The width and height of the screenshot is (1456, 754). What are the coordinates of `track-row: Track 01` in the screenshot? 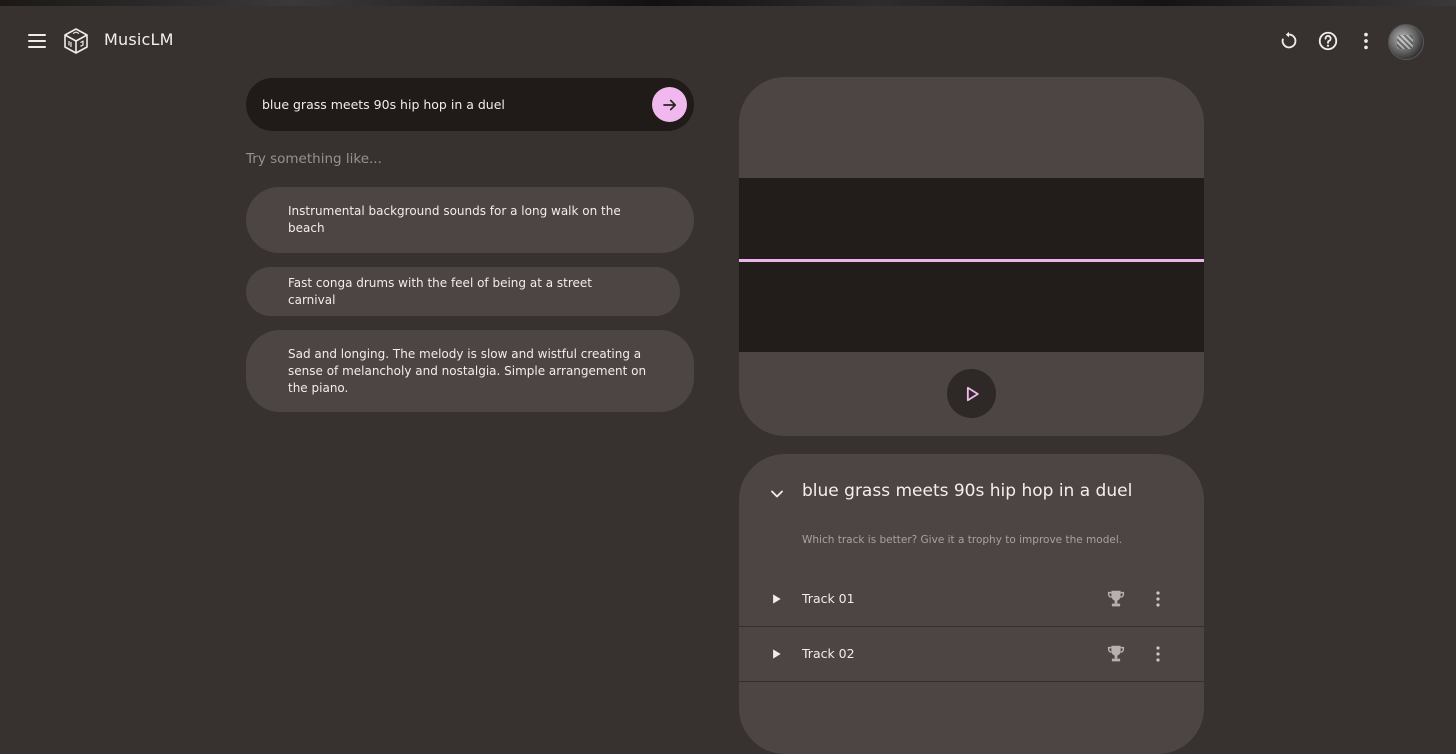 It's located at (971, 599).